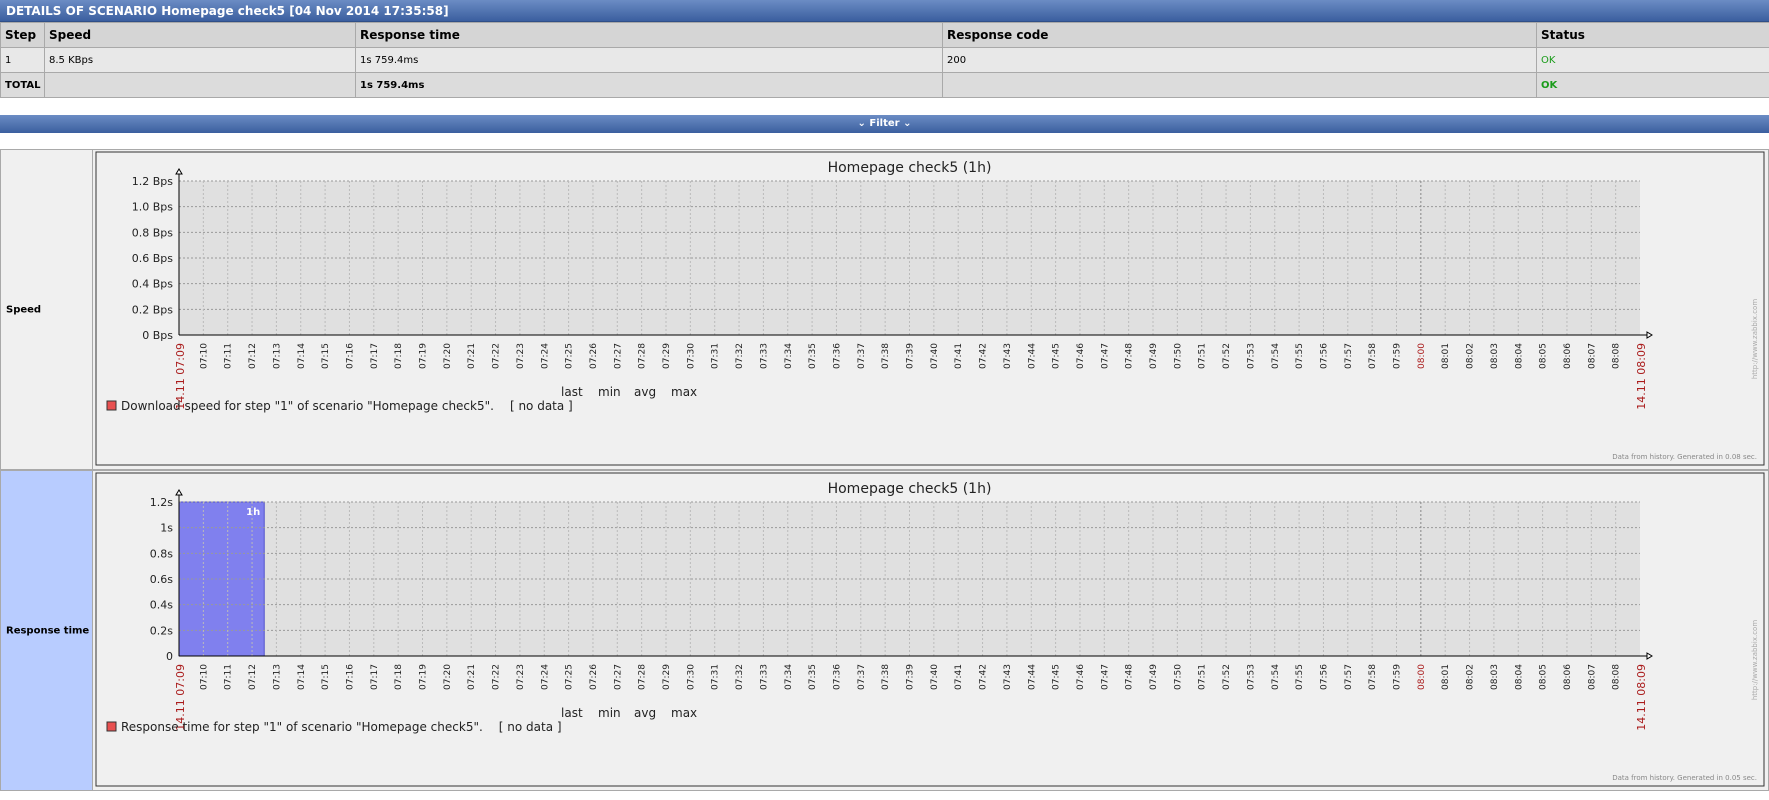 This screenshot has width=1769, height=800. I want to click on column-header-response-time: Response time, so click(649, 35).